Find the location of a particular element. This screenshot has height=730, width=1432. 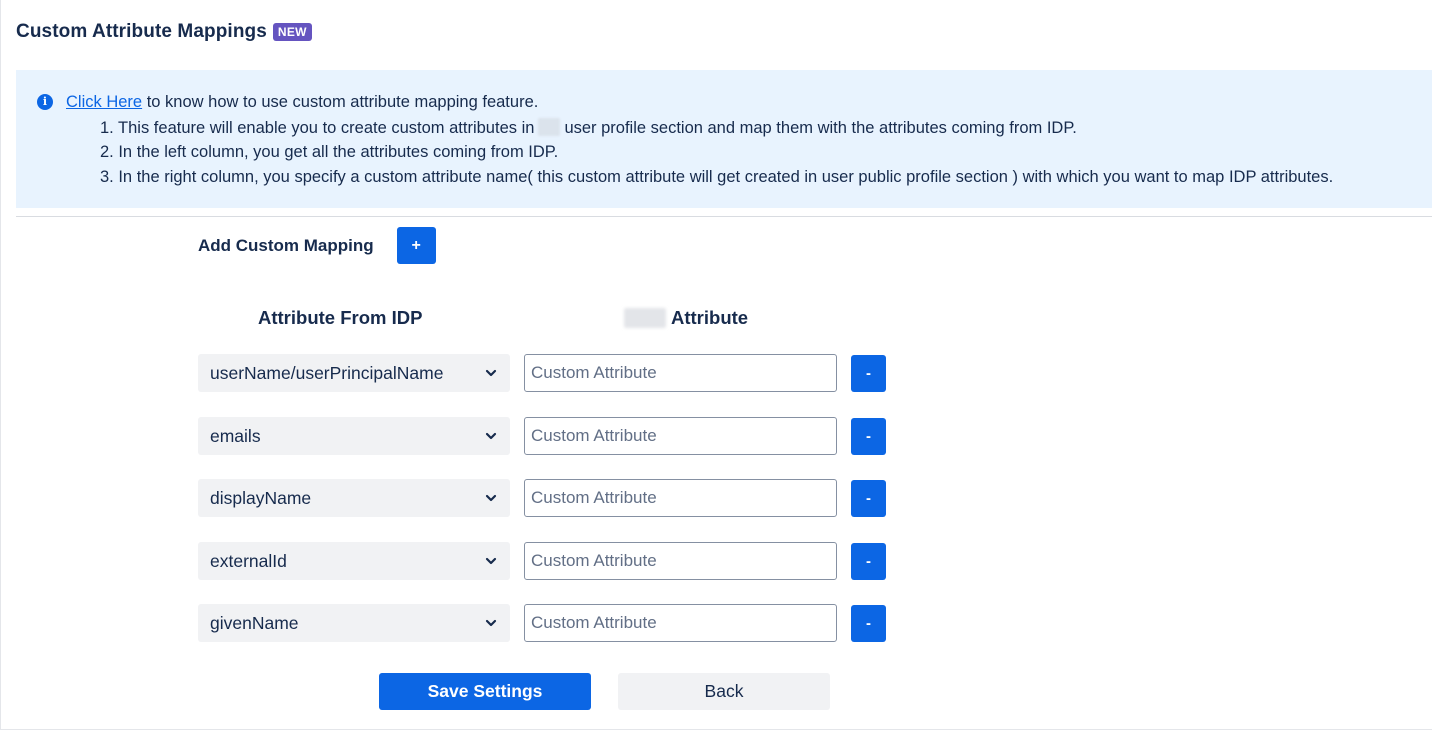

column-header-custom: Attribute is located at coordinates (686, 318).